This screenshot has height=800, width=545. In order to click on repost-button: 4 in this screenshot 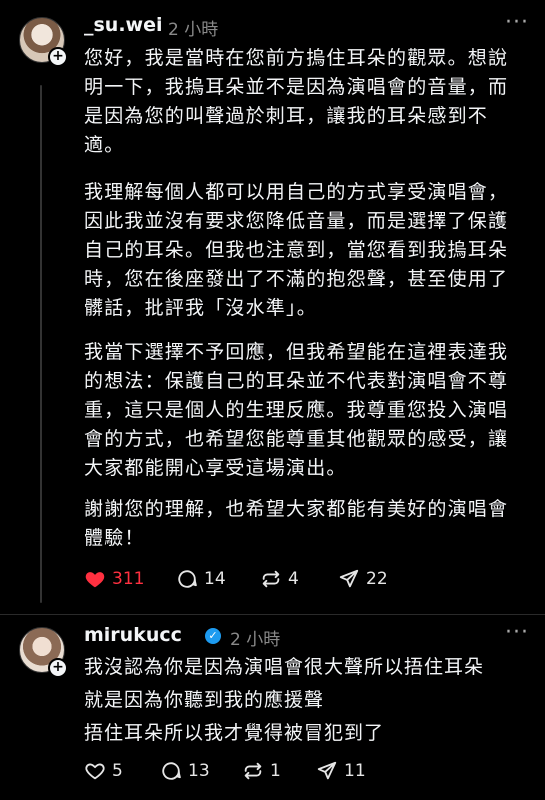, I will do `click(279, 579)`.